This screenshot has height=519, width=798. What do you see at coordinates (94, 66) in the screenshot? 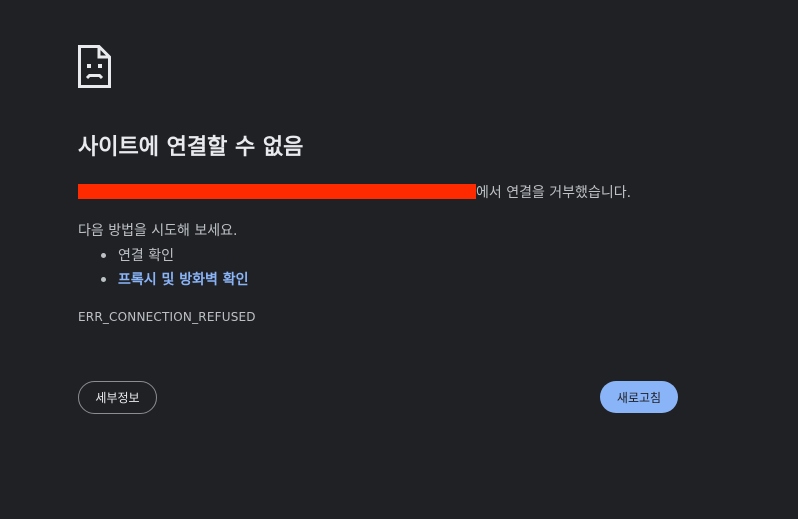
I see `sad-page-icon` at bounding box center [94, 66].